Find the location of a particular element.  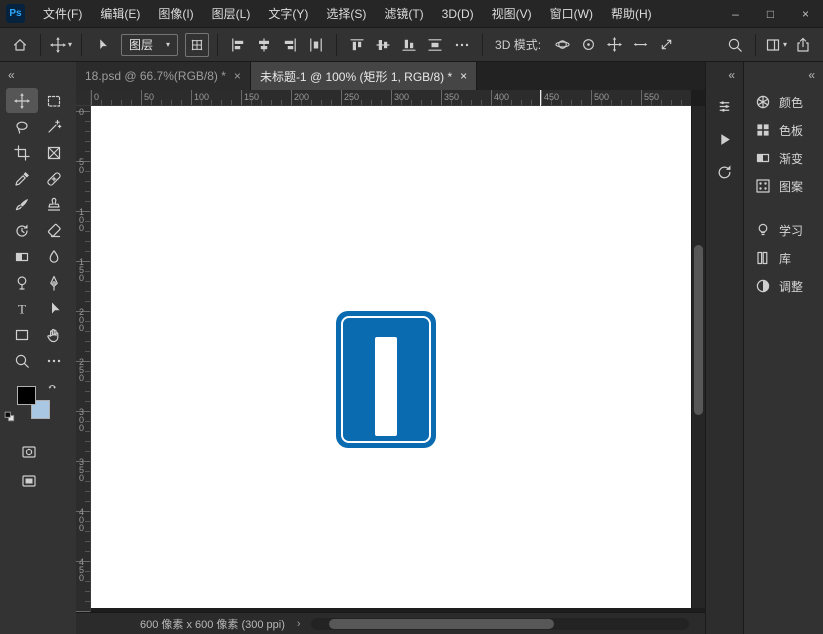

3d-orbit-button is located at coordinates (562, 45).